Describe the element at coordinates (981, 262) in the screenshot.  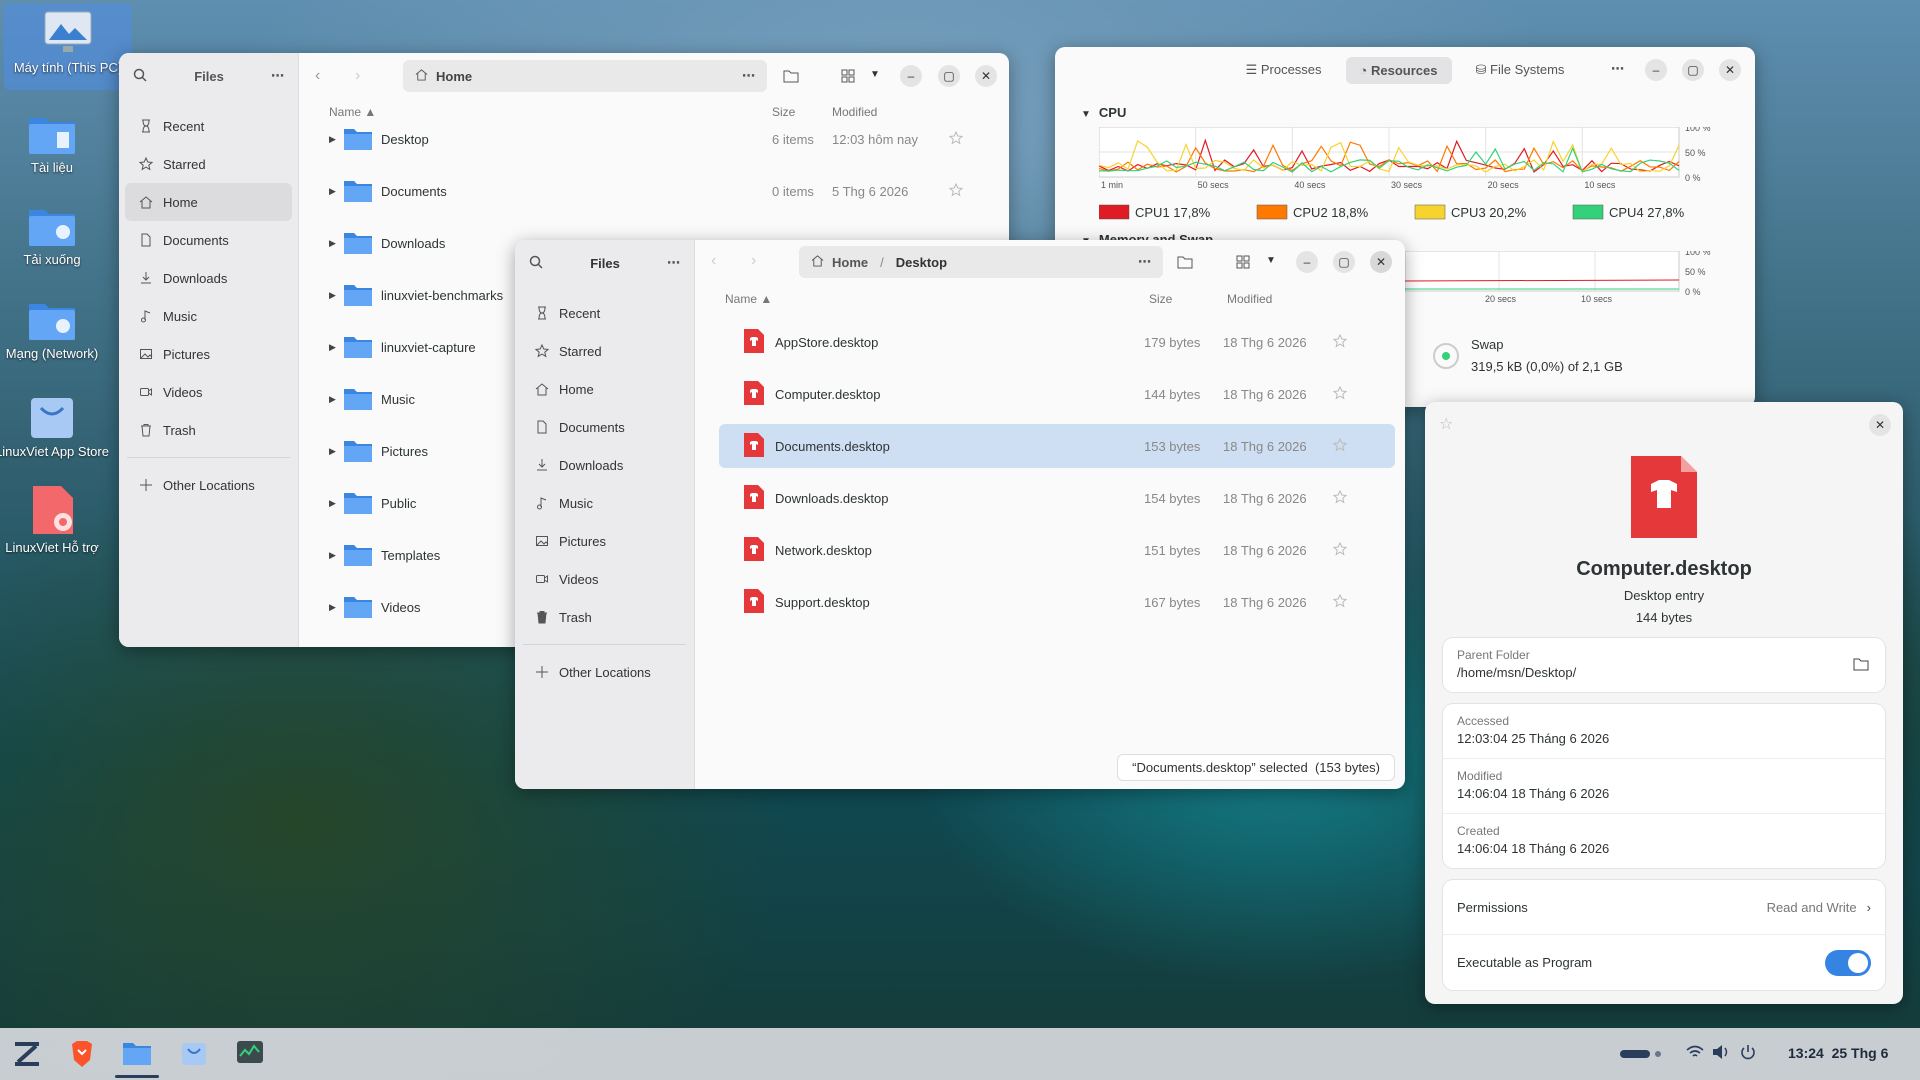
I see `path-bar: Home / Desktop ⋯` at that location.